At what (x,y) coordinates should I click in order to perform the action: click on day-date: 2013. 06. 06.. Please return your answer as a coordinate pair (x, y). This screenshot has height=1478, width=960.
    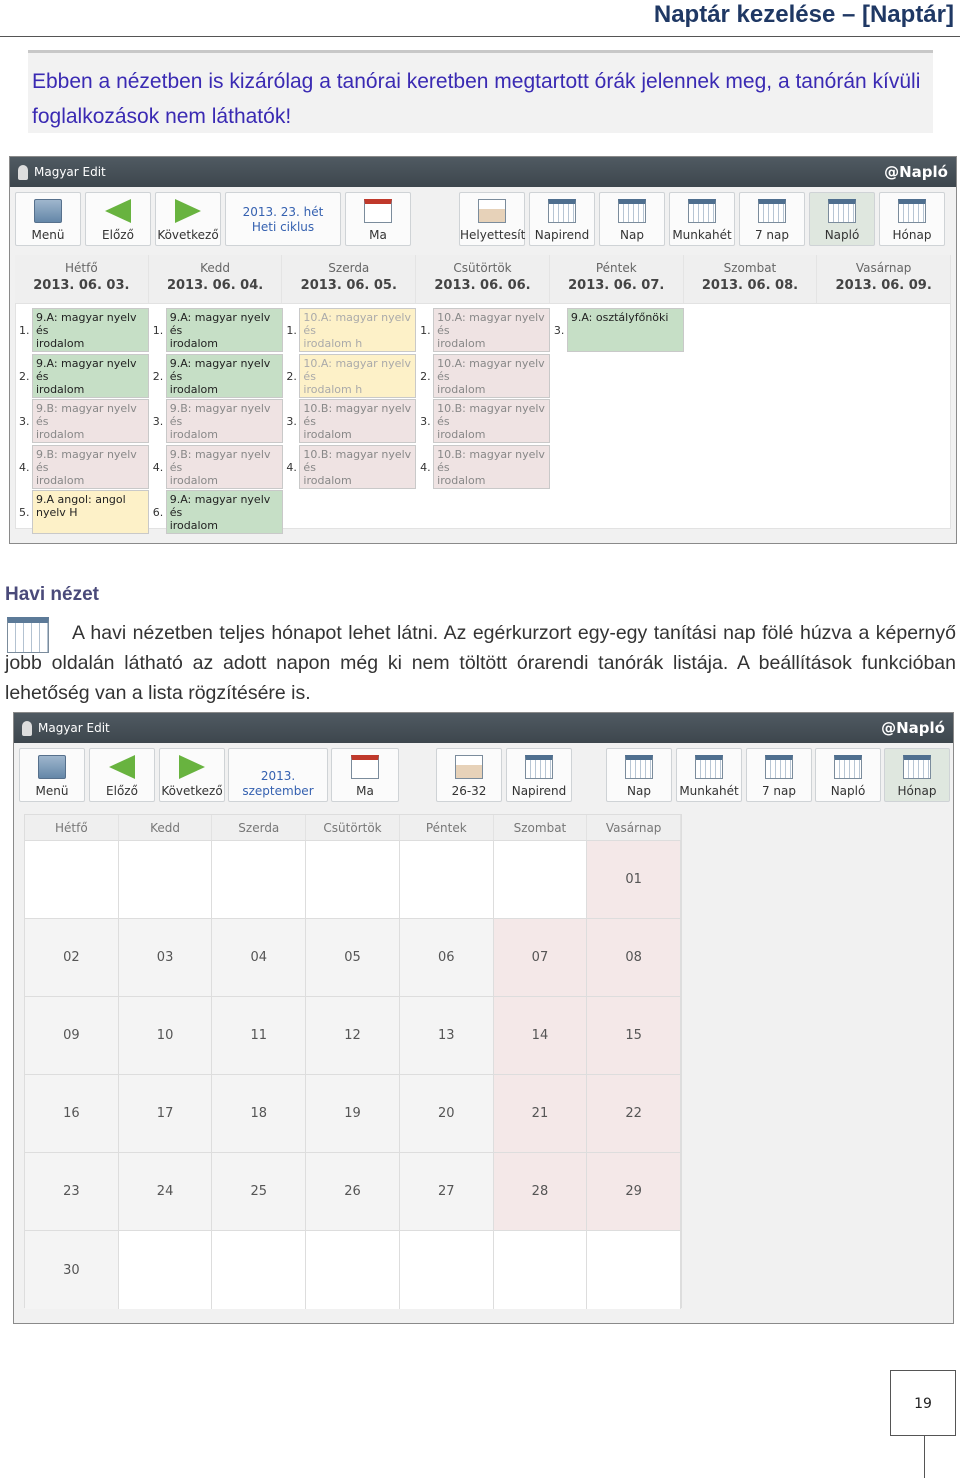
    Looking at the image, I should click on (482, 285).